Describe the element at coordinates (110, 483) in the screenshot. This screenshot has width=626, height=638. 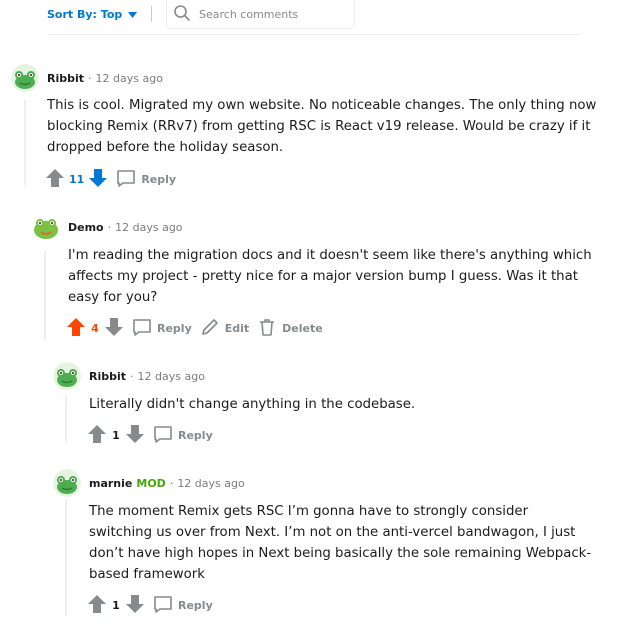
I see `author-name: marnie` at that location.